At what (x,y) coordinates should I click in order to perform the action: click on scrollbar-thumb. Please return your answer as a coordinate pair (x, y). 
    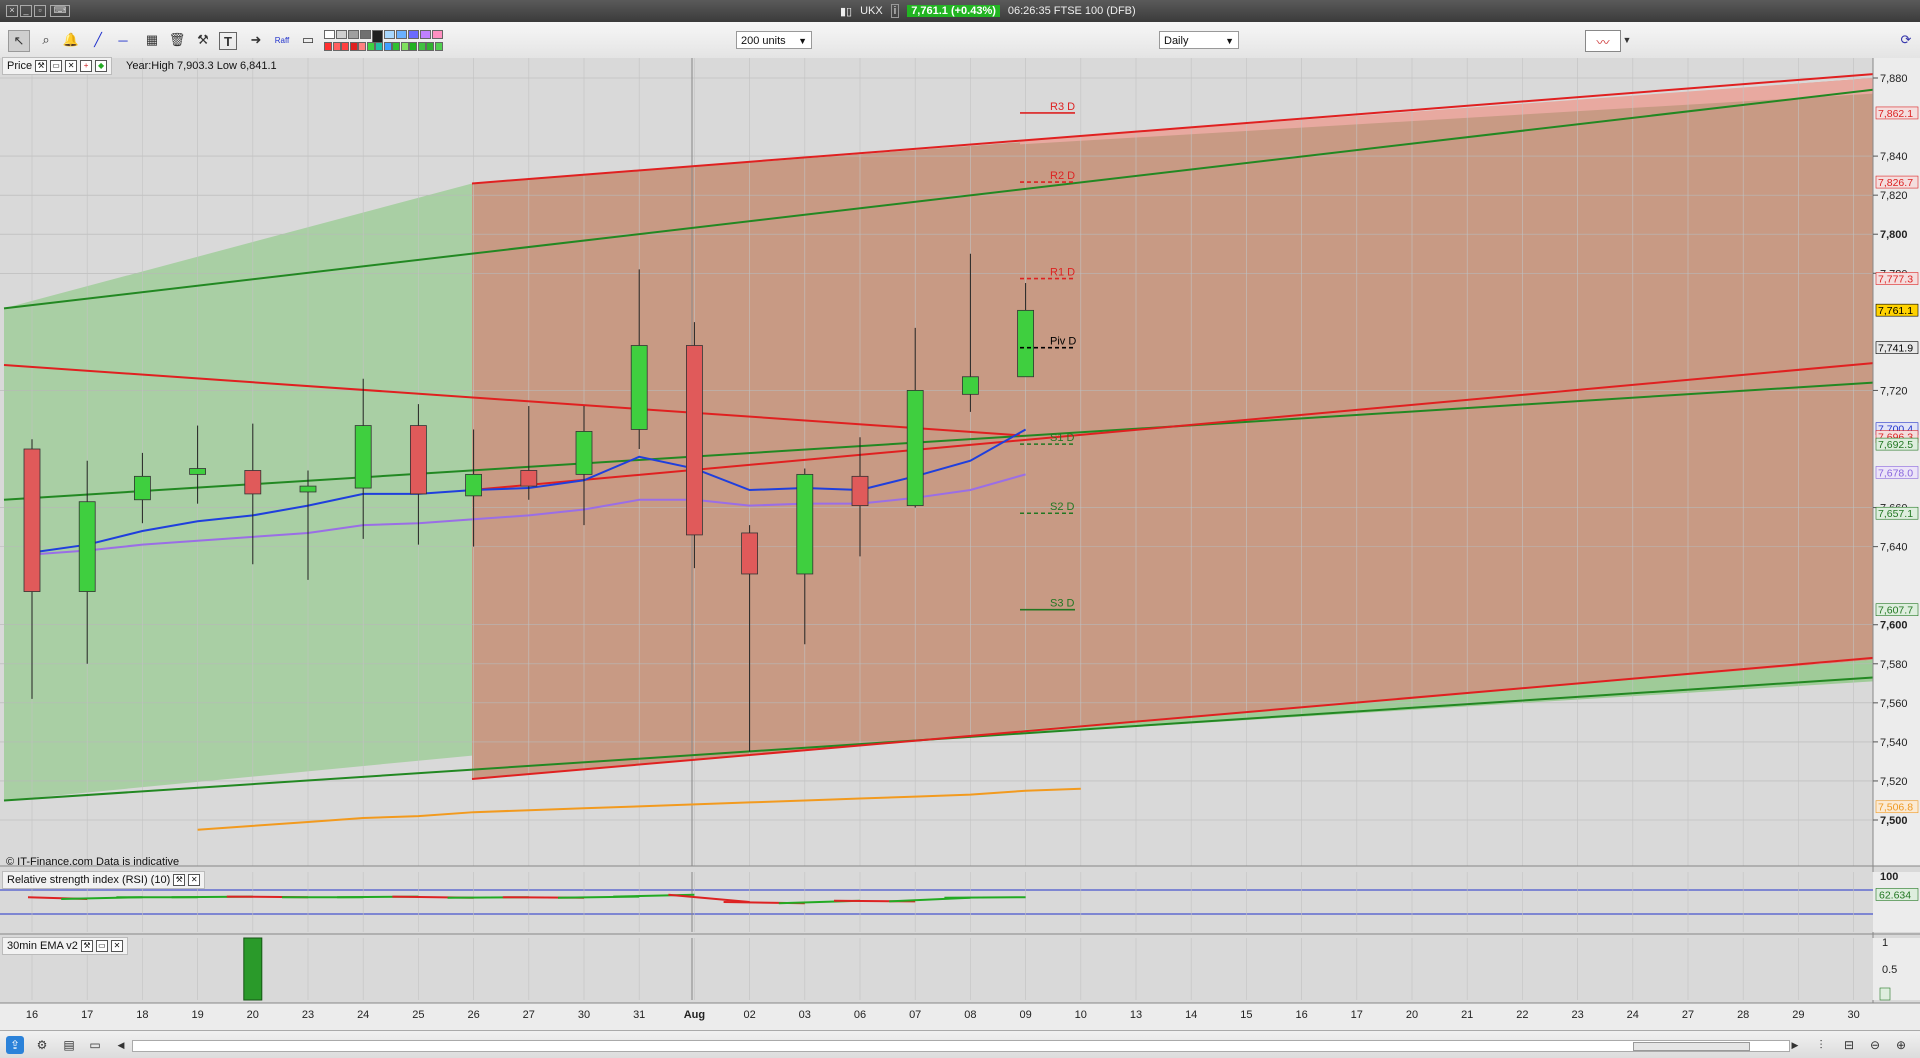
    Looking at the image, I should click on (1691, 1046).